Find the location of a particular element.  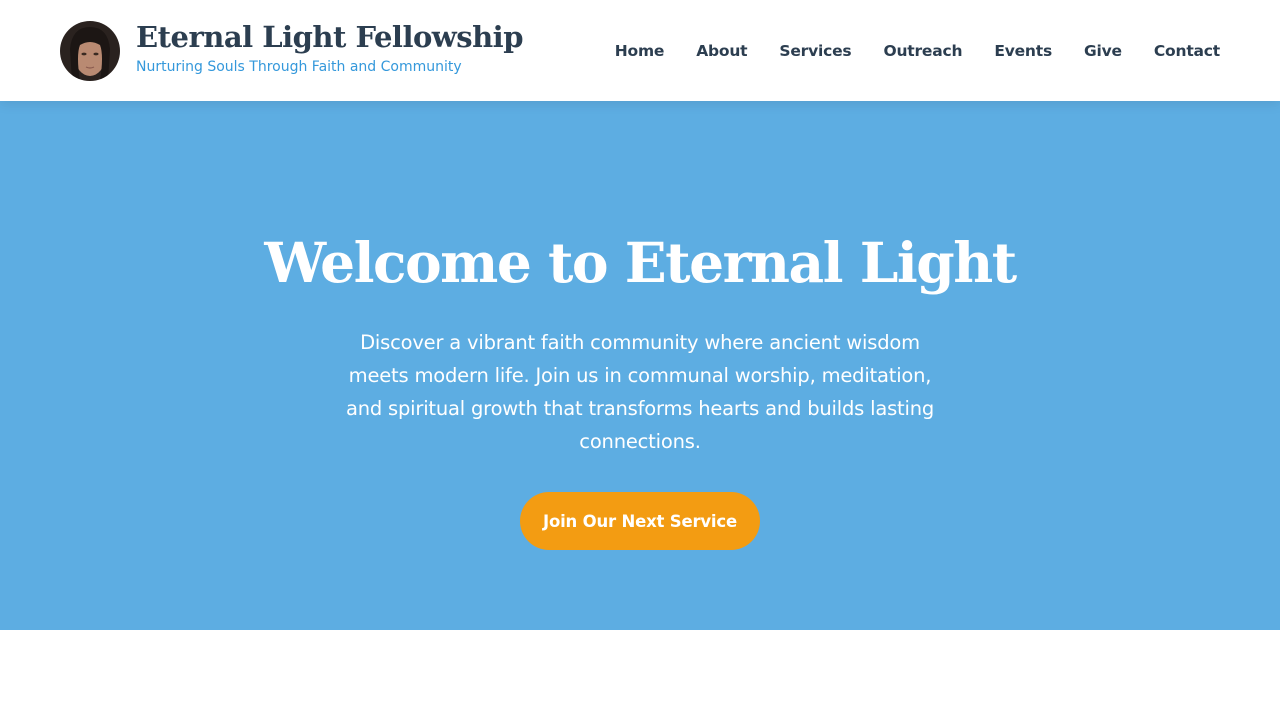

nav-item-about: About is located at coordinates (721, 51).